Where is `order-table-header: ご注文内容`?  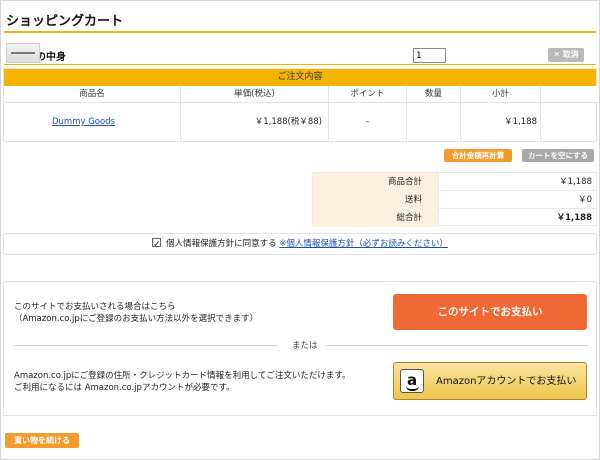
order-table-header: ご注文内容 is located at coordinates (300, 77).